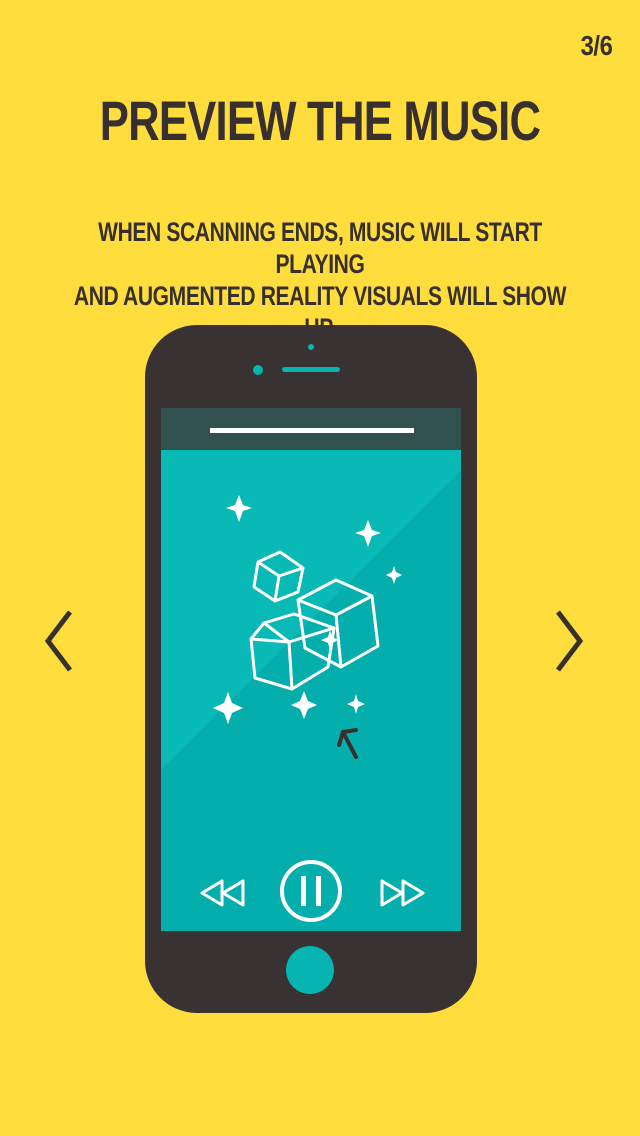 The width and height of the screenshot is (640, 1136). What do you see at coordinates (310, 970) in the screenshot?
I see `home-button` at bounding box center [310, 970].